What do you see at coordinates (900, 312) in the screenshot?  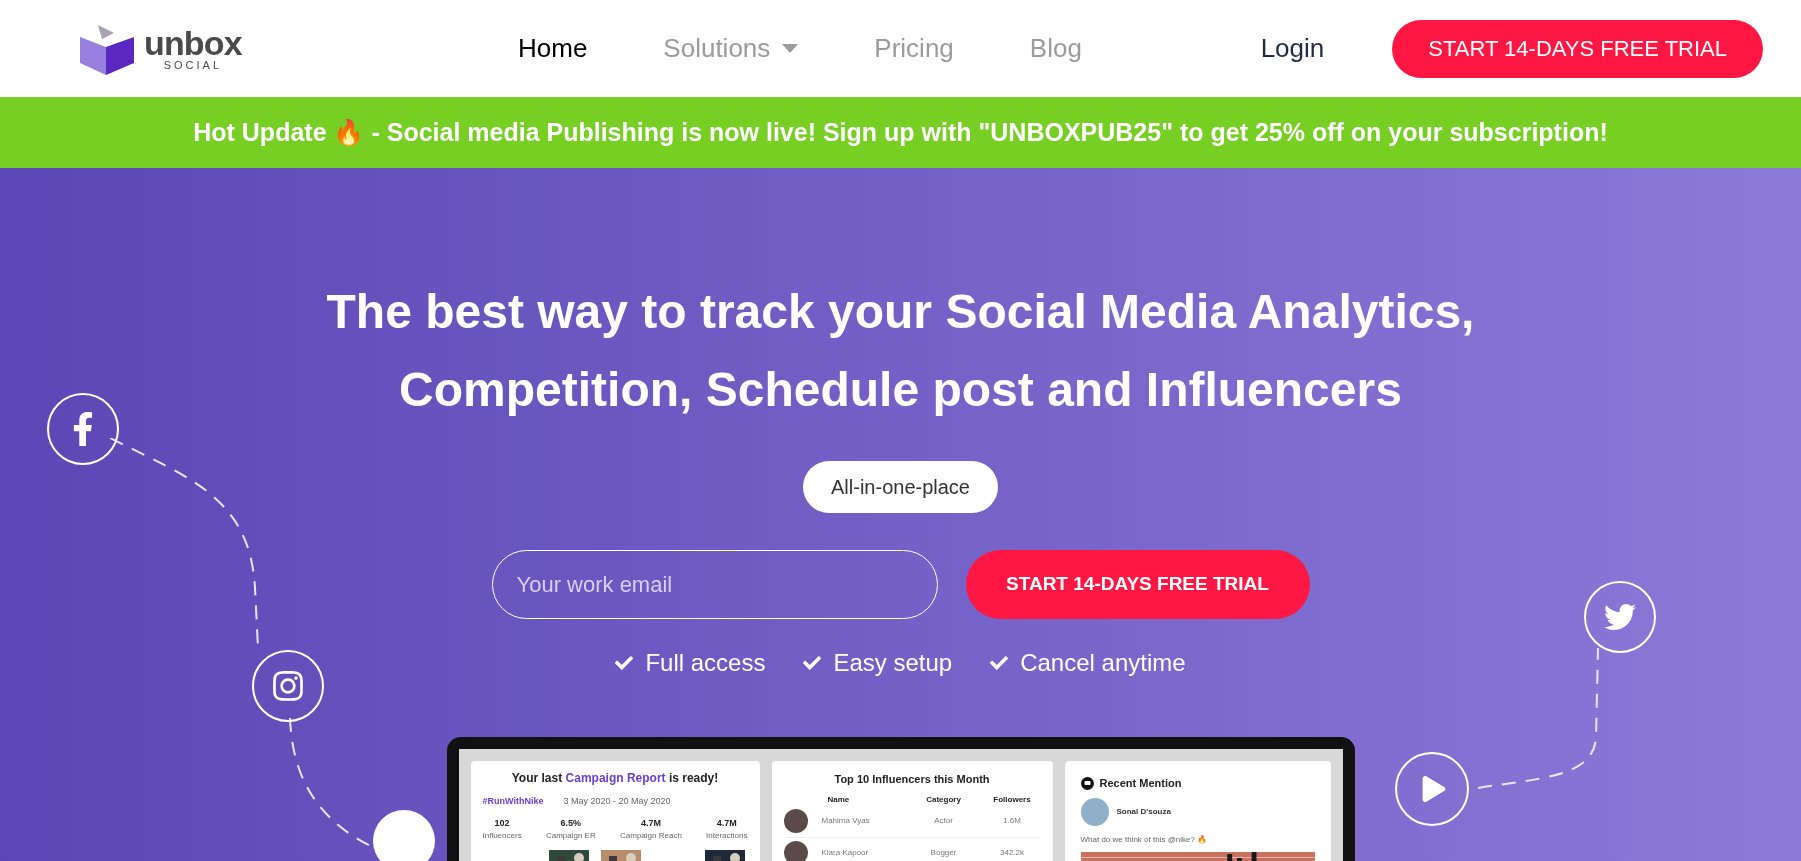 I see `hero-title: The best way to track your Social Media Analytics,` at bounding box center [900, 312].